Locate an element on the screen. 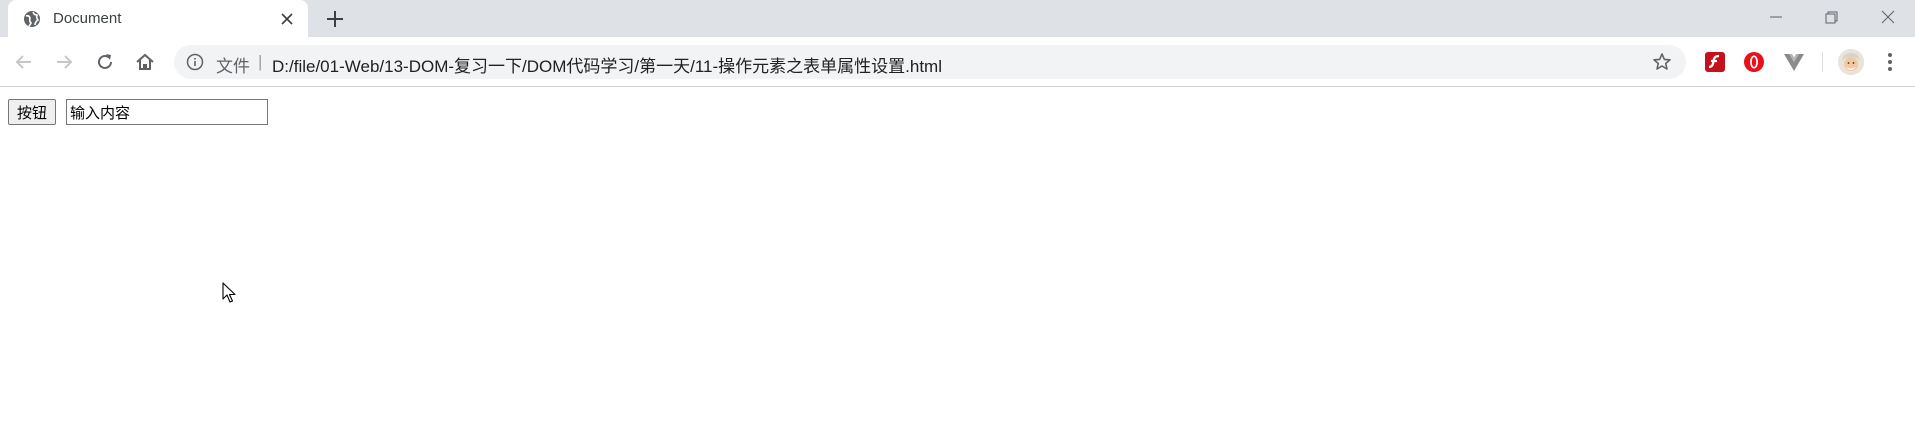 Image resolution: width=1915 pixels, height=434 pixels. demo-button: 按钮 is located at coordinates (32, 112).